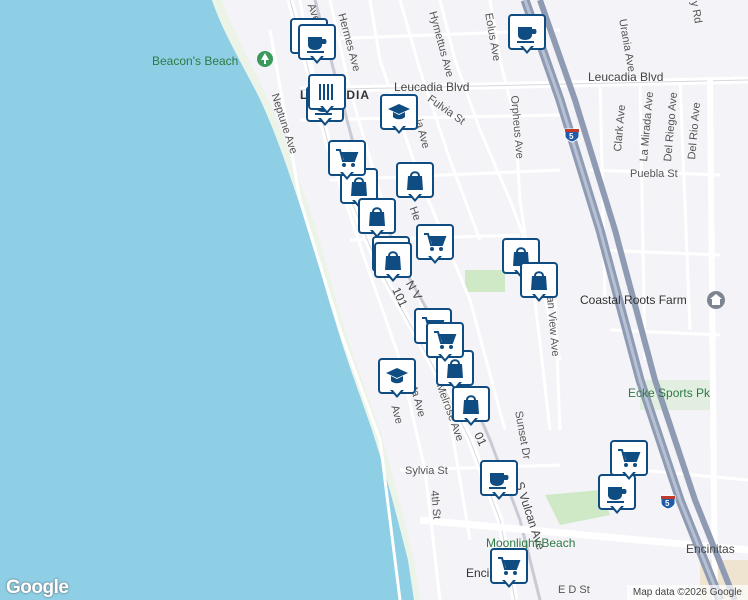 The width and height of the screenshot is (748, 600). I want to click on place-label-ecke-sports-pk: Ecke Sports Pk, so click(669, 393).